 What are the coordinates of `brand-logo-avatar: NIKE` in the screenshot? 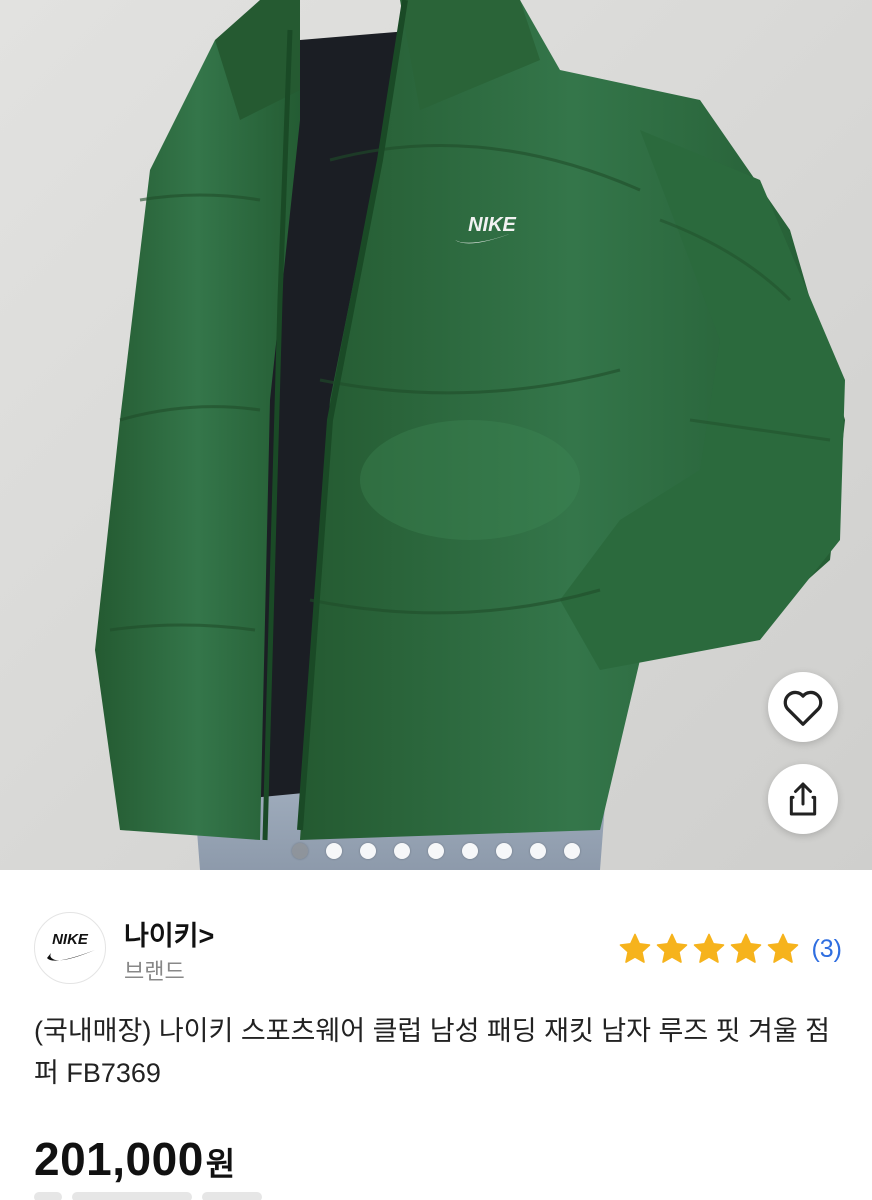 It's located at (70, 948).